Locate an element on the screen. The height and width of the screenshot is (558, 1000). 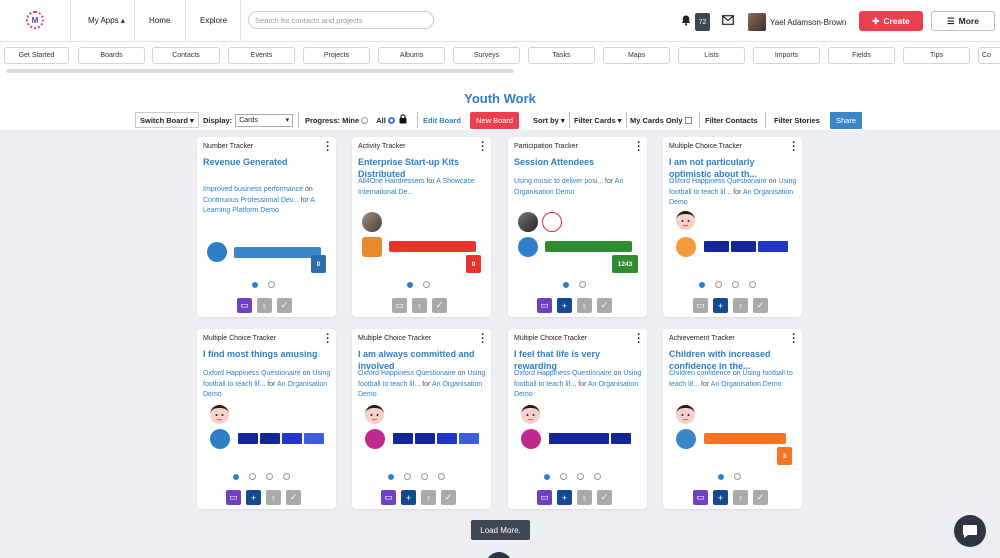
progress-all-radio is located at coordinates (391, 120).